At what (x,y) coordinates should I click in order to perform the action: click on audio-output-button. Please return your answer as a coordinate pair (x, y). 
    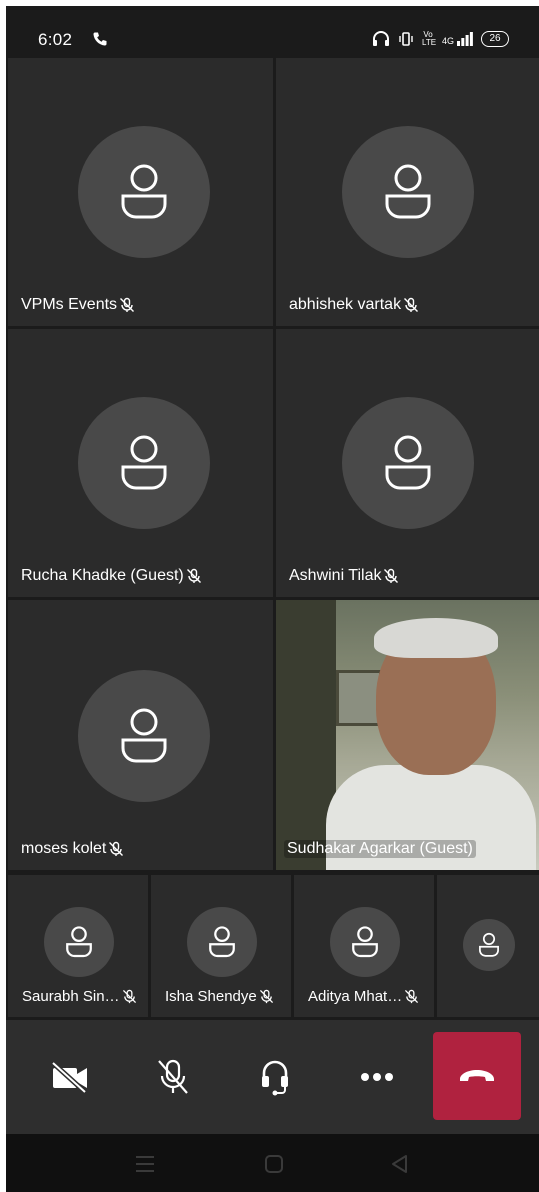
    Looking at the image, I should click on (275, 1077).